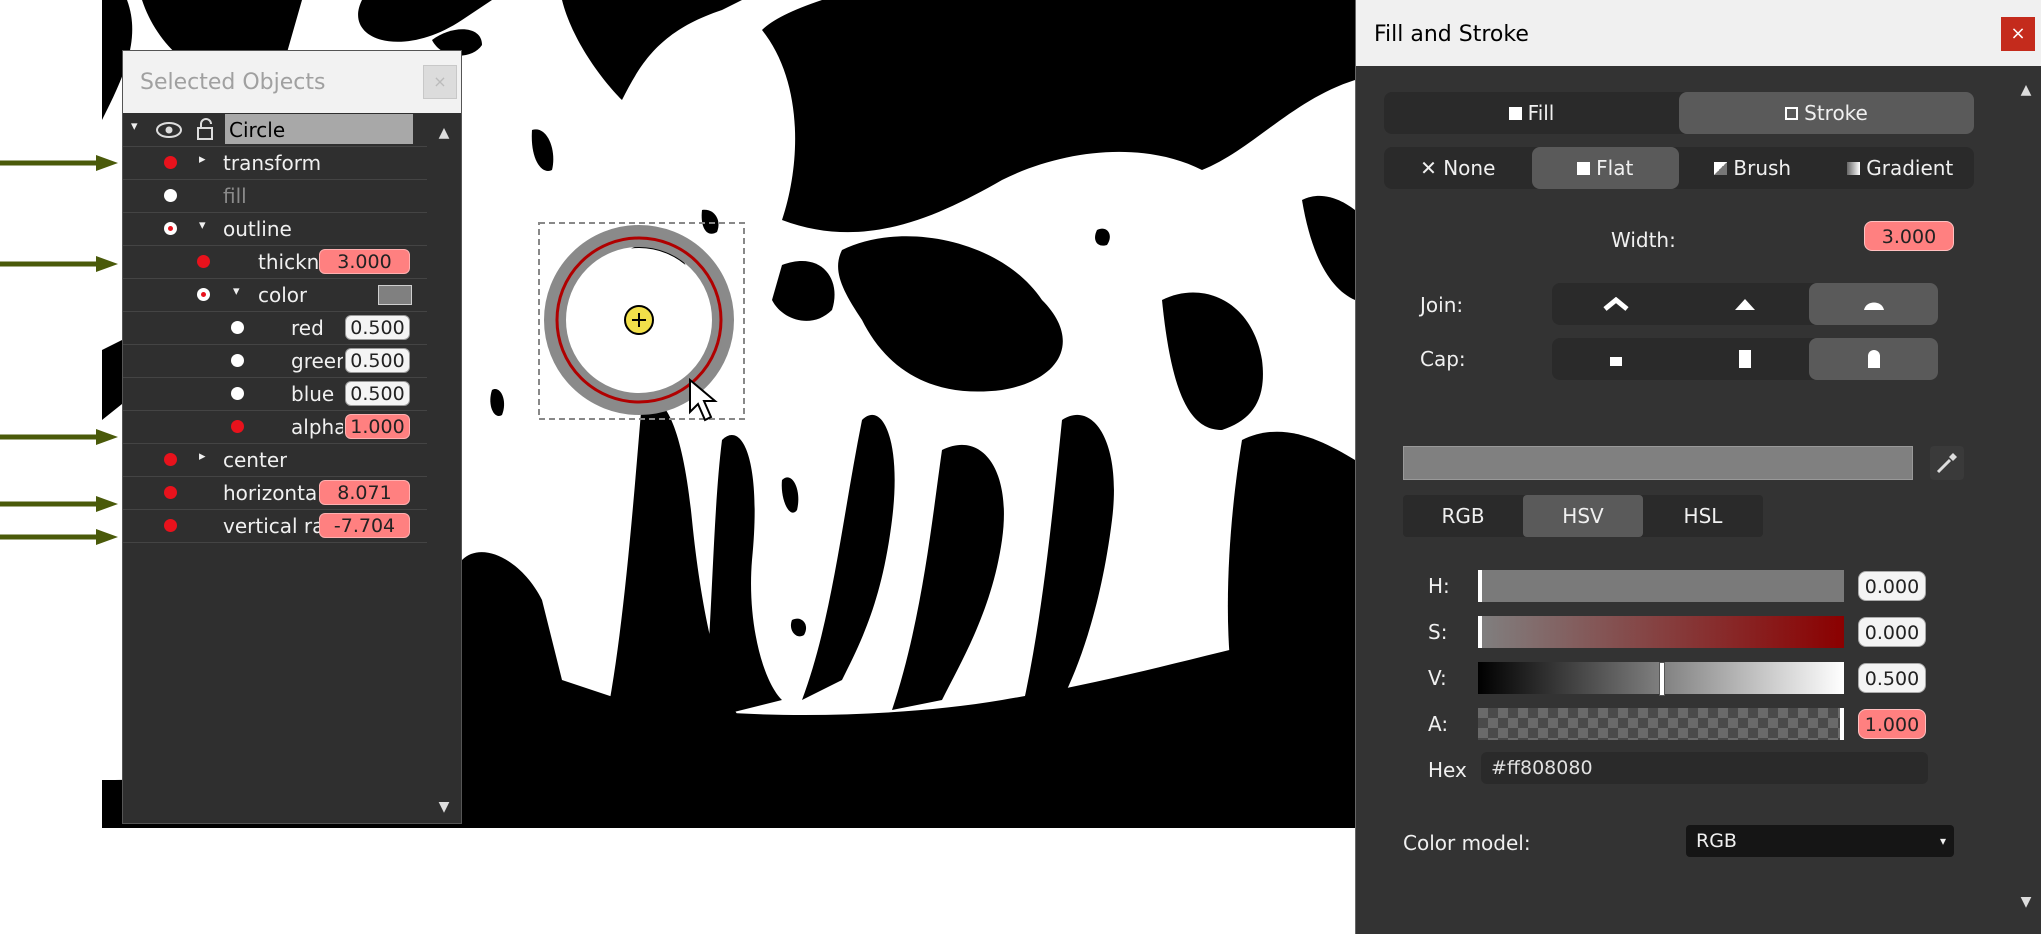  I want to click on fill-stroke-titlebar: Fill and Stroke ×, so click(1698, 33).